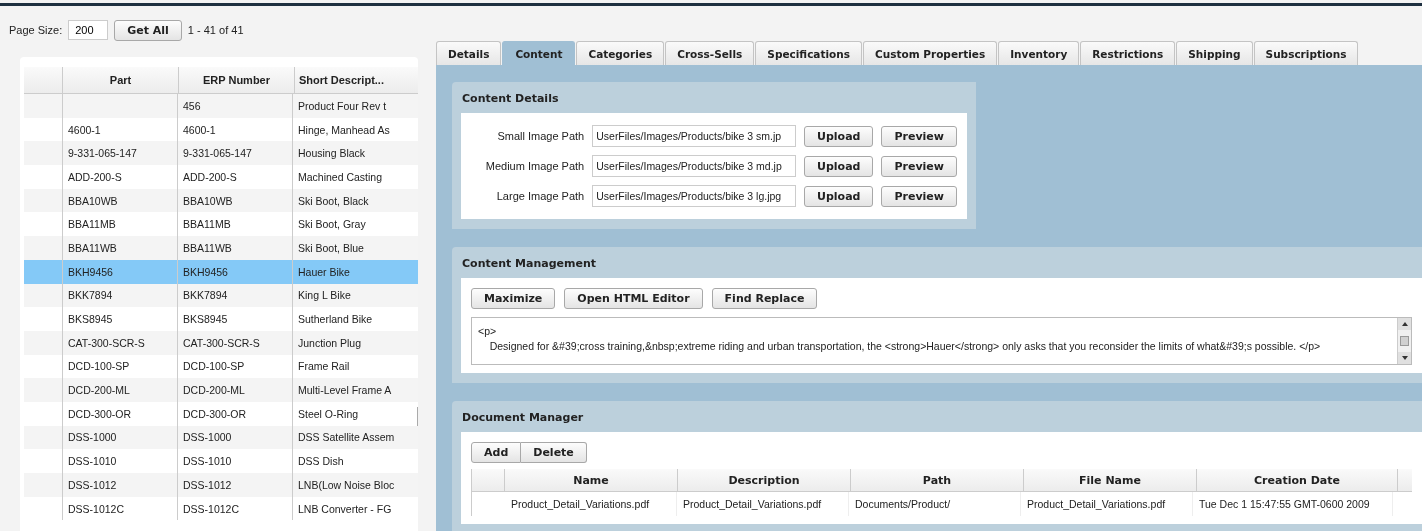  What do you see at coordinates (345, 508) in the screenshot?
I see `table-cell: LNB Converter - FG` at bounding box center [345, 508].